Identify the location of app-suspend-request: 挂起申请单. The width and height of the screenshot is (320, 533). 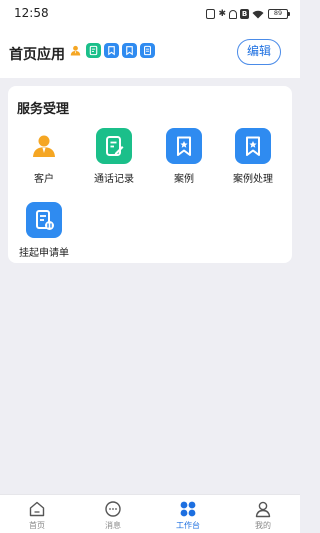
(44, 232).